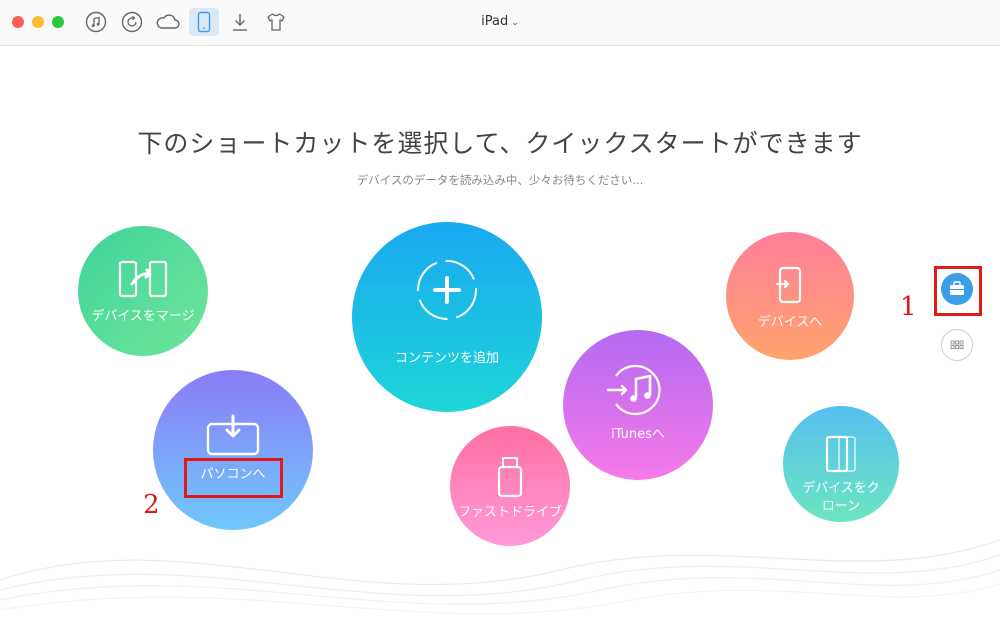  What do you see at coordinates (233, 435) in the screenshot?
I see `to-pc-icon` at bounding box center [233, 435].